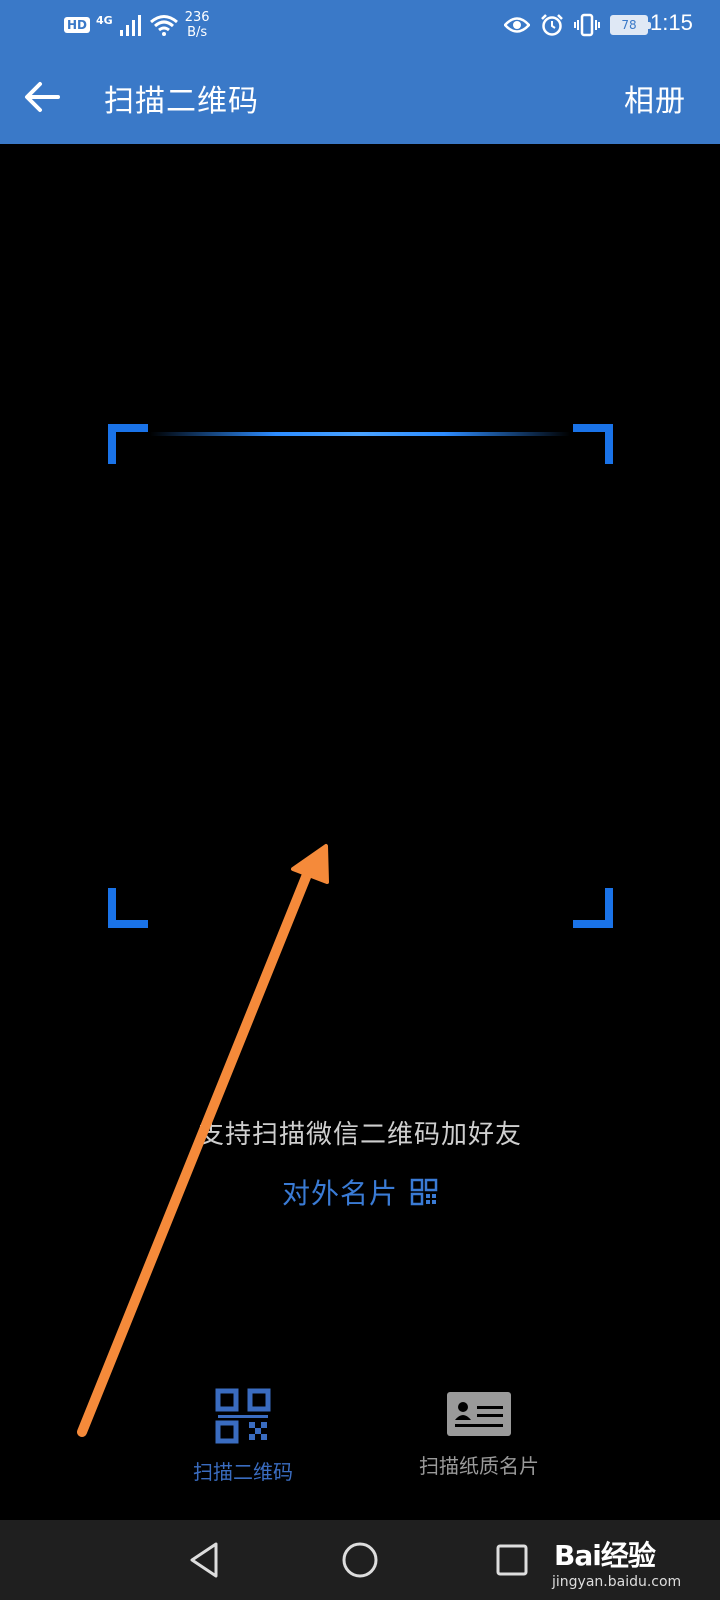 This screenshot has width=720, height=1600. What do you see at coordinates (197, 32) in the screenshot?
I see `network-speed-unit: B/s` at bounding box center [197, 32].